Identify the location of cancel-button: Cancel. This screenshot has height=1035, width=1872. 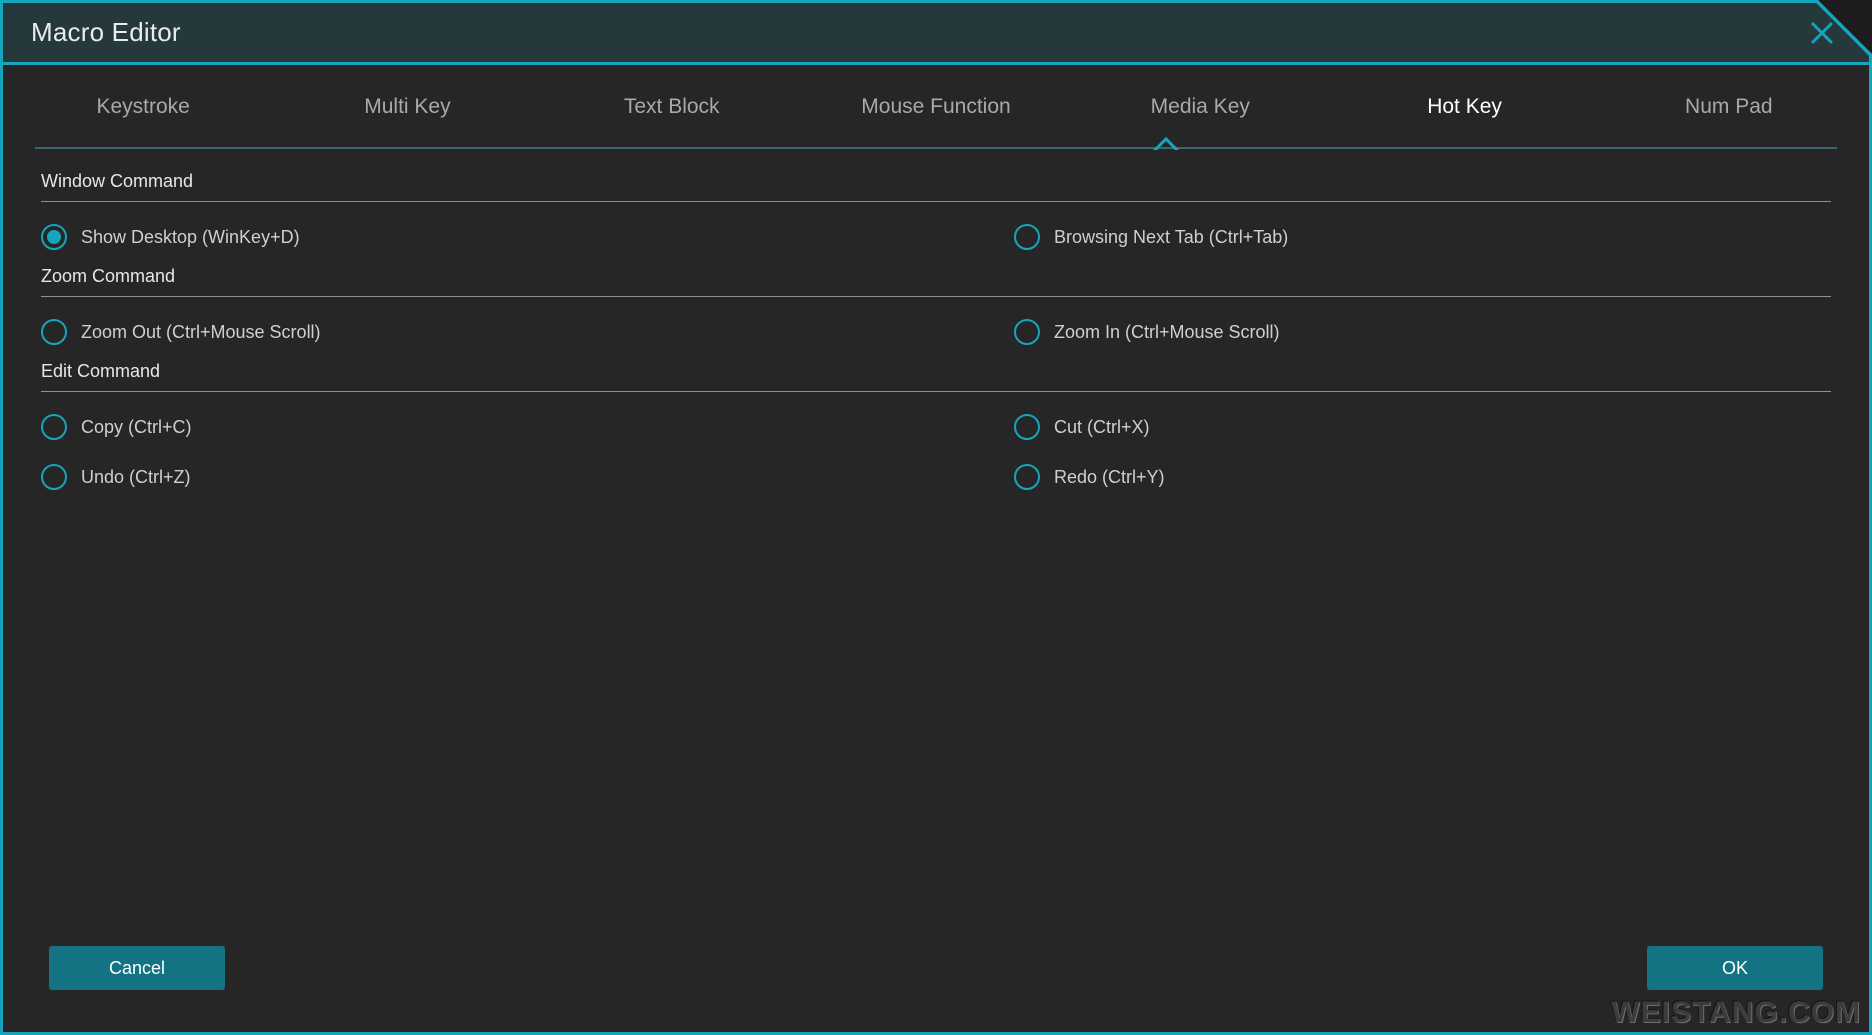
(137, 968).